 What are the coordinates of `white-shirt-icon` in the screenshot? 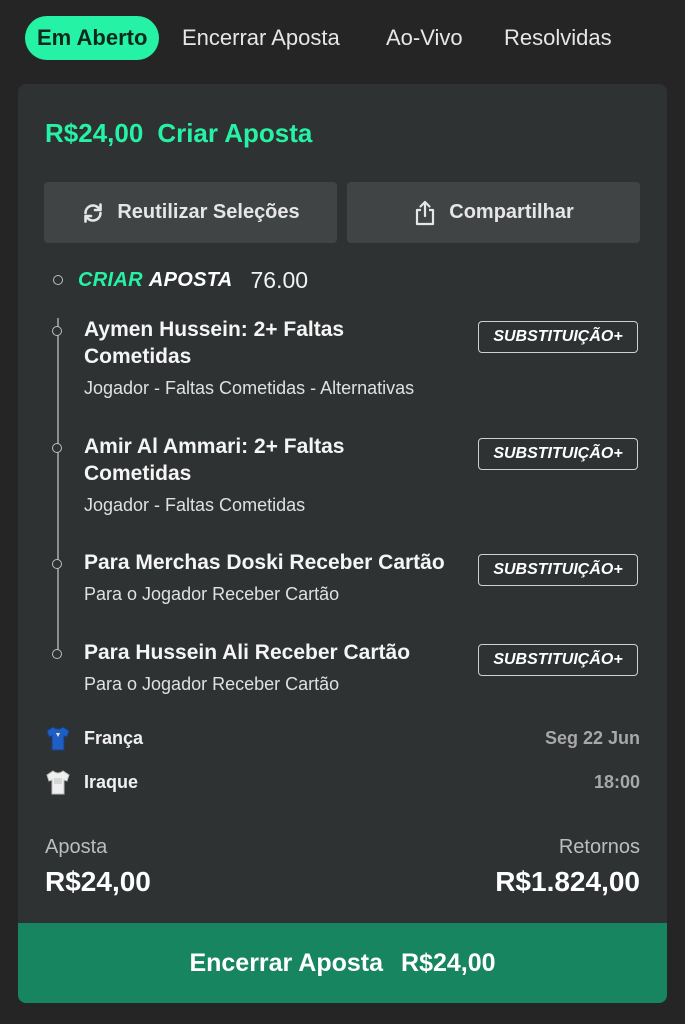 It's located at (58, 782).